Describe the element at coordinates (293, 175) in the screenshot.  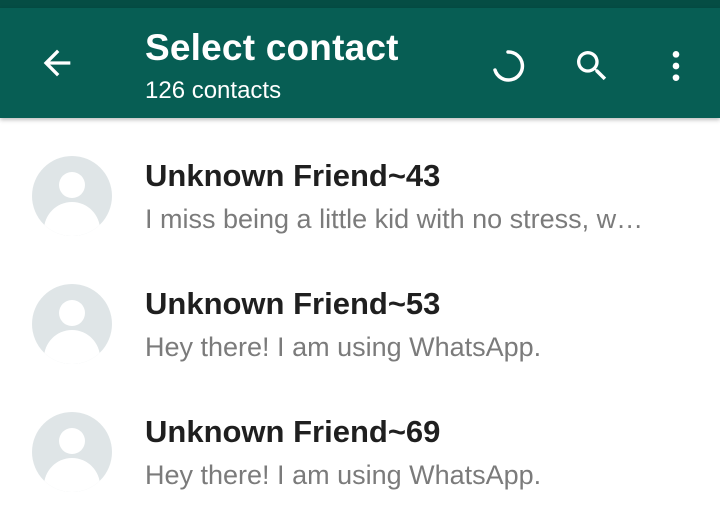
I see `contact-name: Unknown Friend~43` at that location.